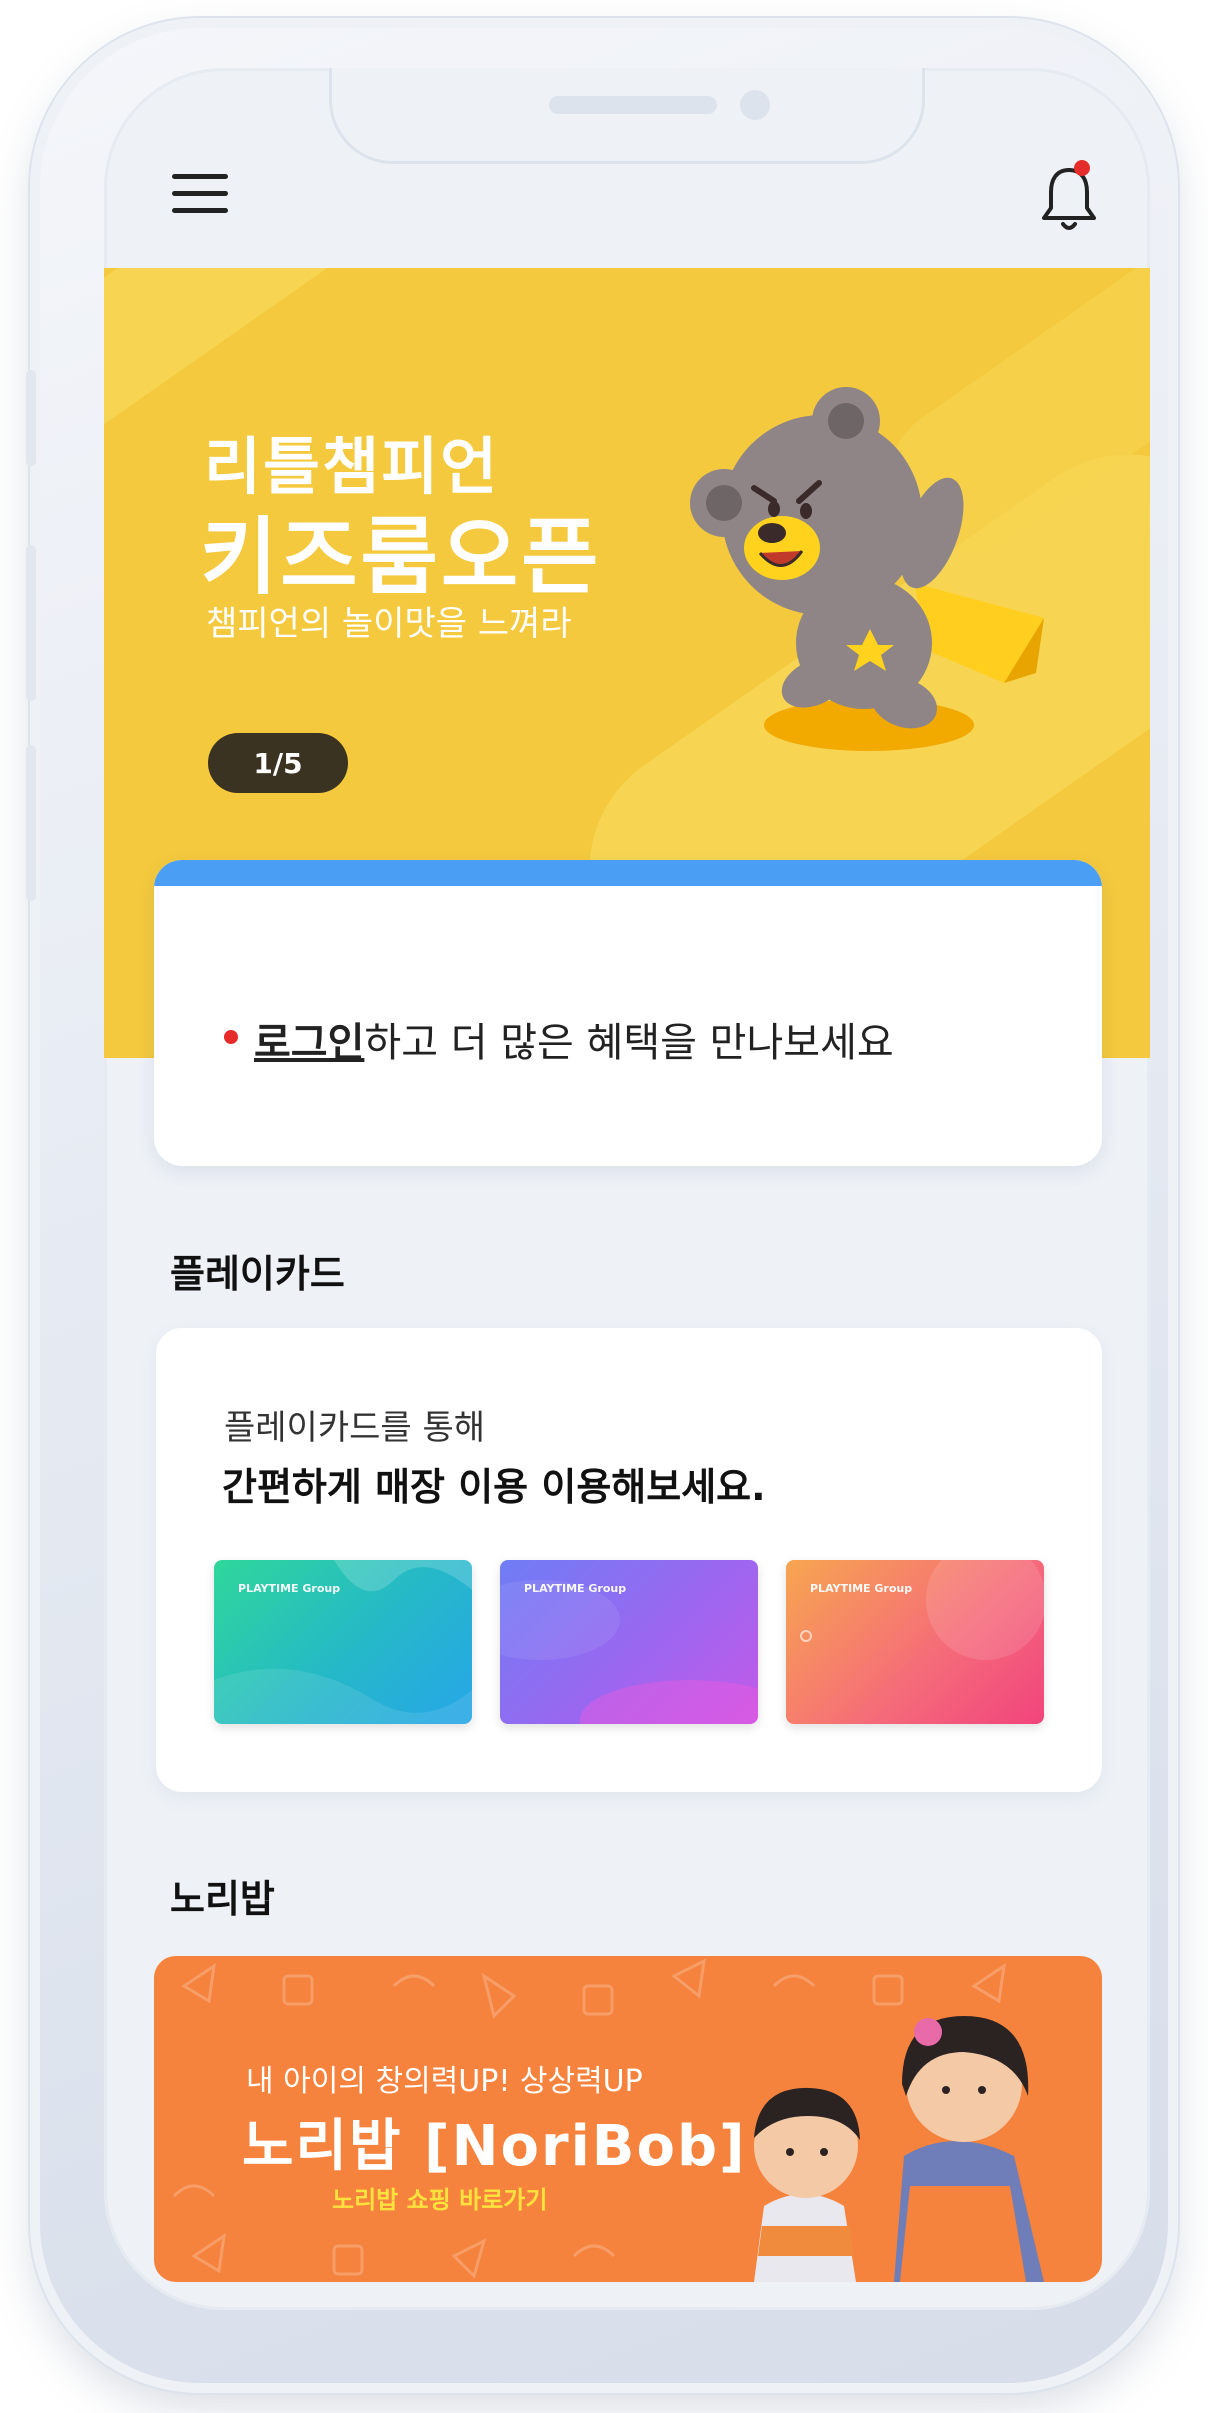 The width and height of the screenshot is (1208, 2413). I want to click on phone-notch, so click(627, 116).